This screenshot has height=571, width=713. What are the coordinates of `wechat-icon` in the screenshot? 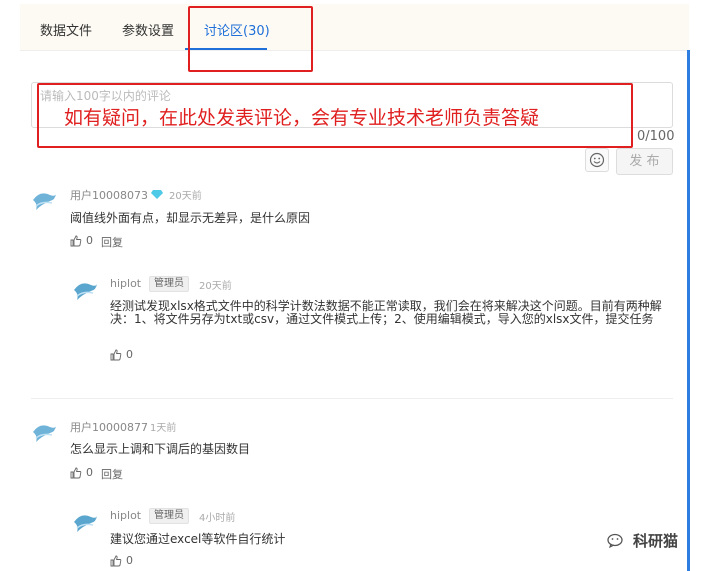 It's located at (615, 540).